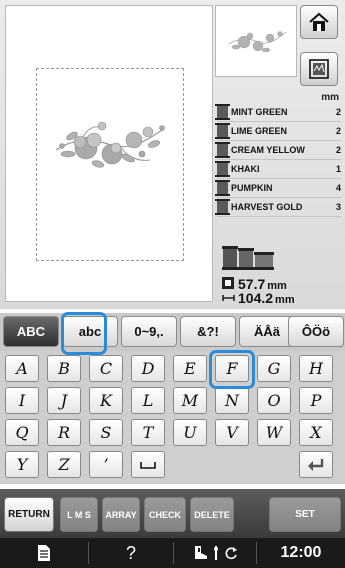  I want to click on thread-row: HARVEST GOLD 3, so click(278, 207).